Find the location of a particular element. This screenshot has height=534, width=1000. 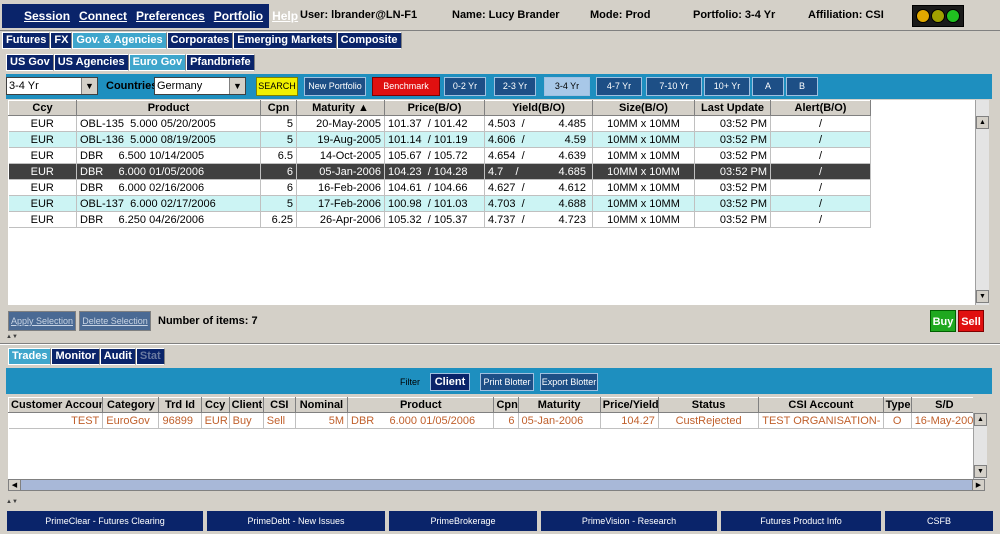

search-button: SEARCH is located at coordinates (277, 86).